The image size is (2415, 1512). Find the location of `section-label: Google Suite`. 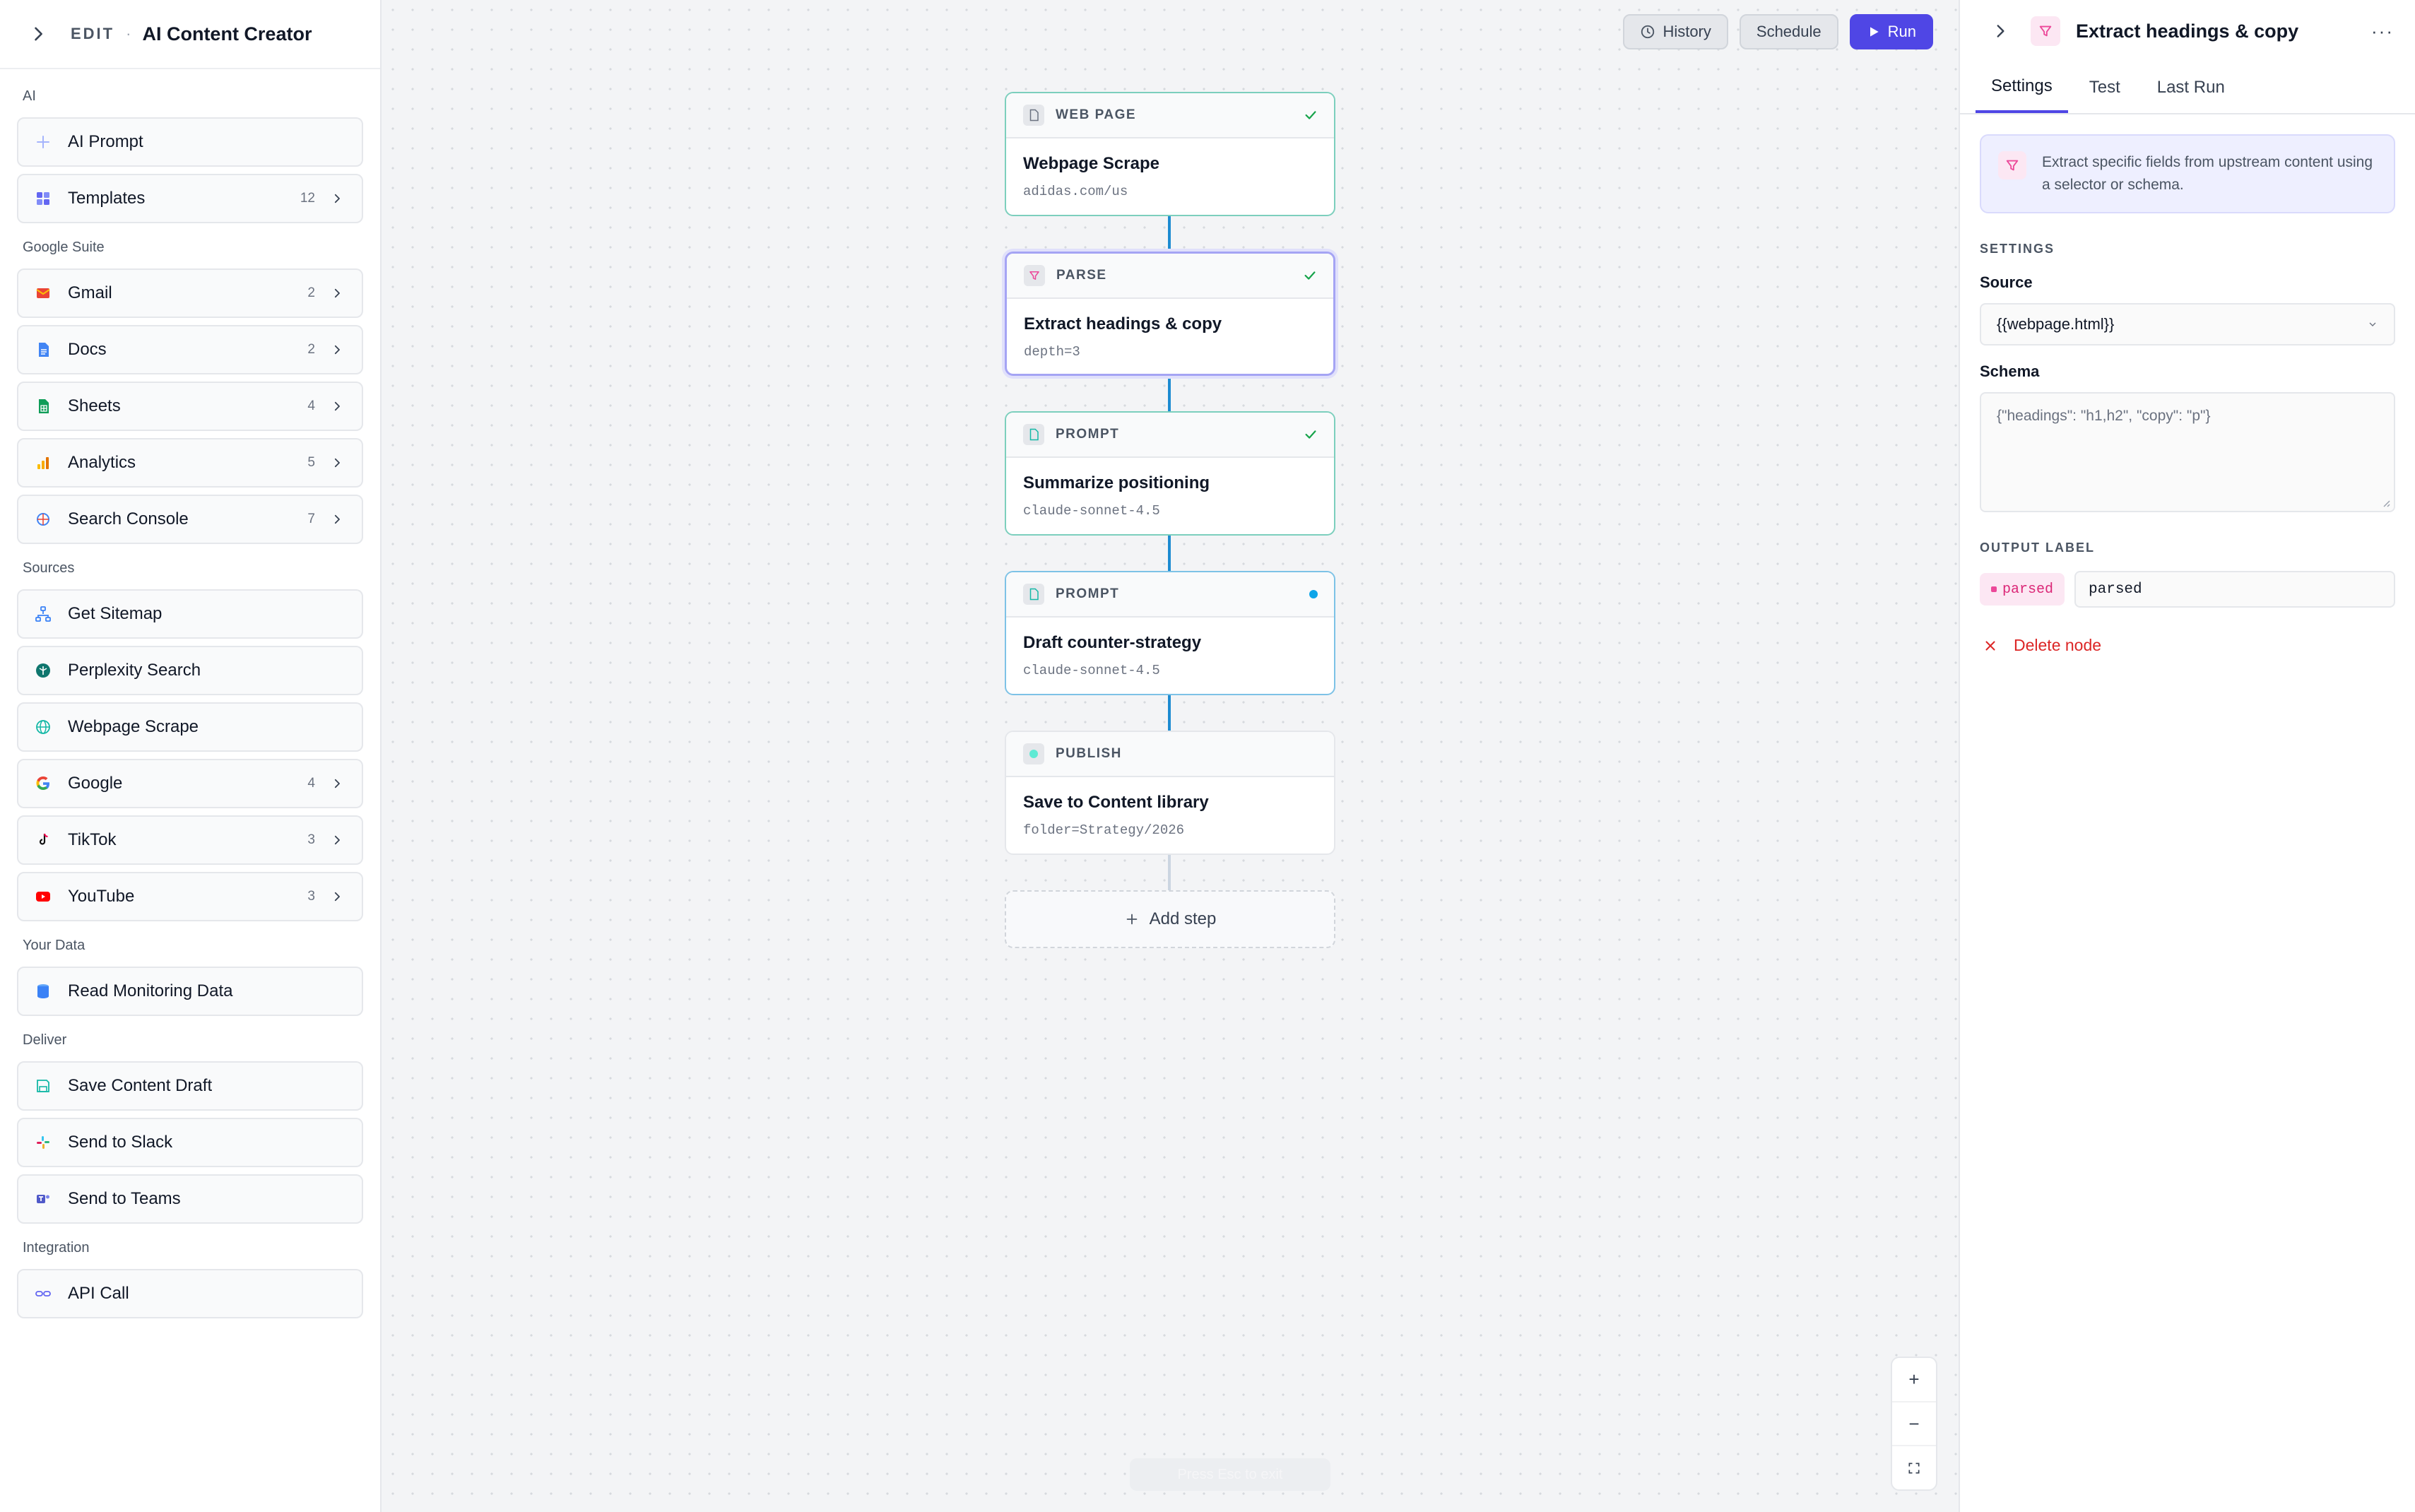

section-label: Google Suite is located at coordinates (64, 247).